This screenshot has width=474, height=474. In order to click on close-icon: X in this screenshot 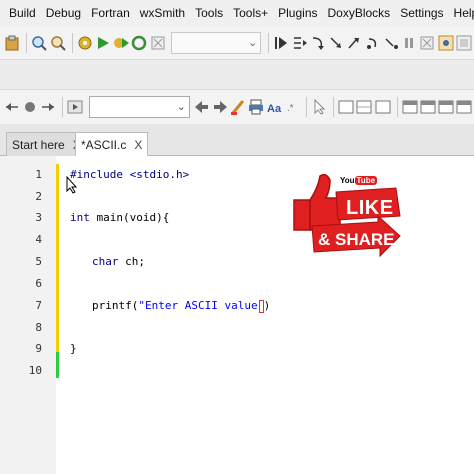, I will do `click(138, 145)`.